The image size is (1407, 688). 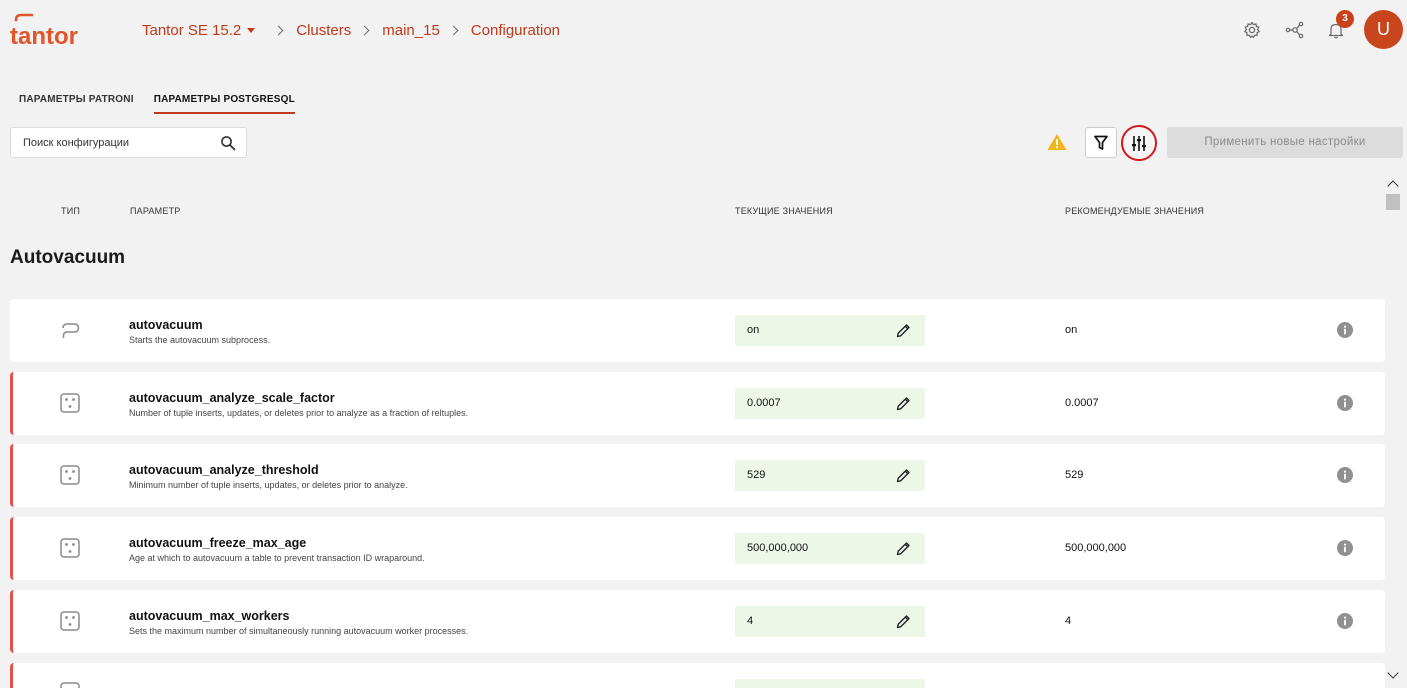 I want to click on param-name: autovacuum_max_workers, so click(x=209, y=616).